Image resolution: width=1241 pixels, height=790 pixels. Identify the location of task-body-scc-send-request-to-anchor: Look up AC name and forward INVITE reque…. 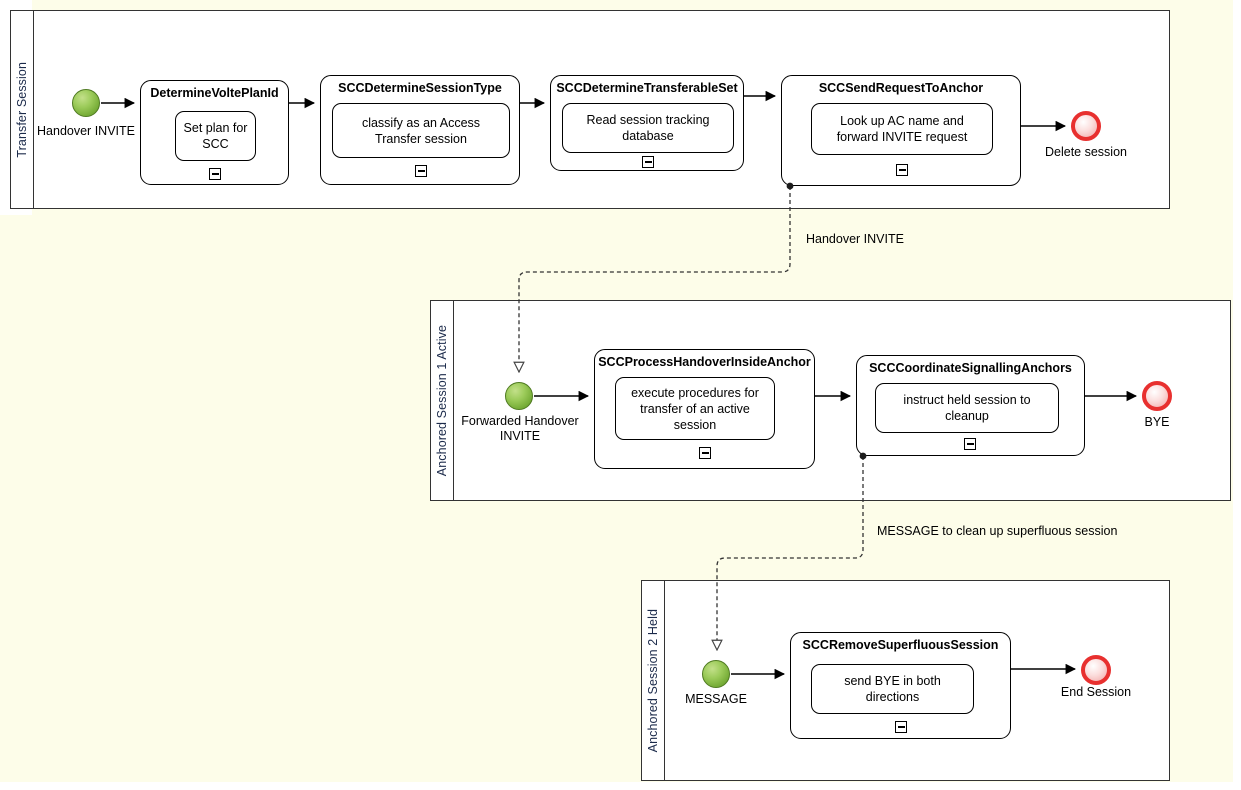
(902, 129).